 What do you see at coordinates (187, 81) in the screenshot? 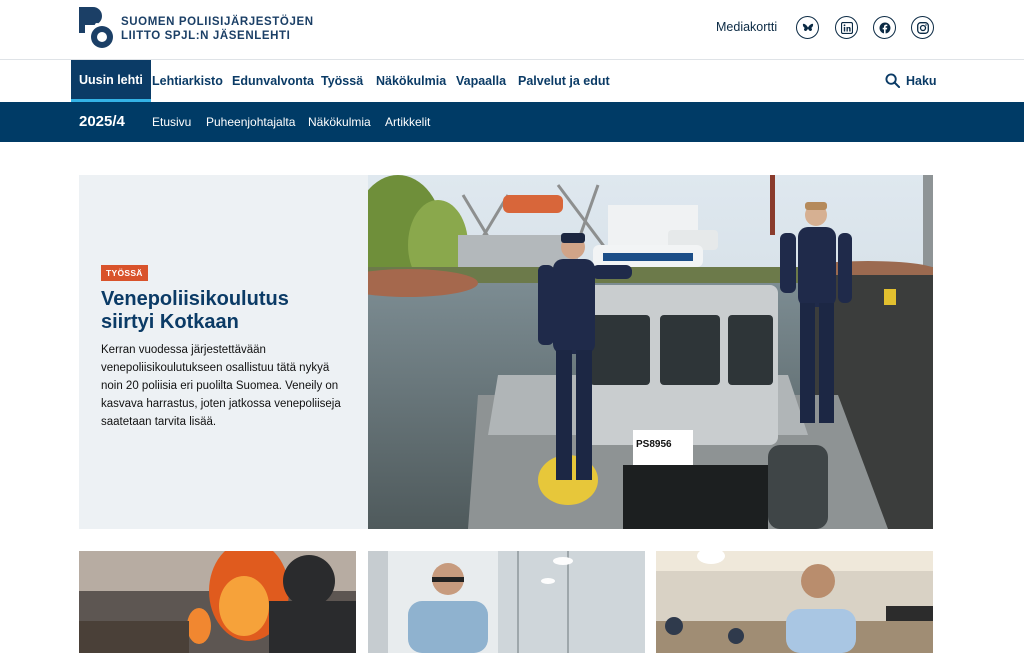
I see `nav-item-lehtiarkisto: Lehtiarkisto` at bounding box center [187, 81].